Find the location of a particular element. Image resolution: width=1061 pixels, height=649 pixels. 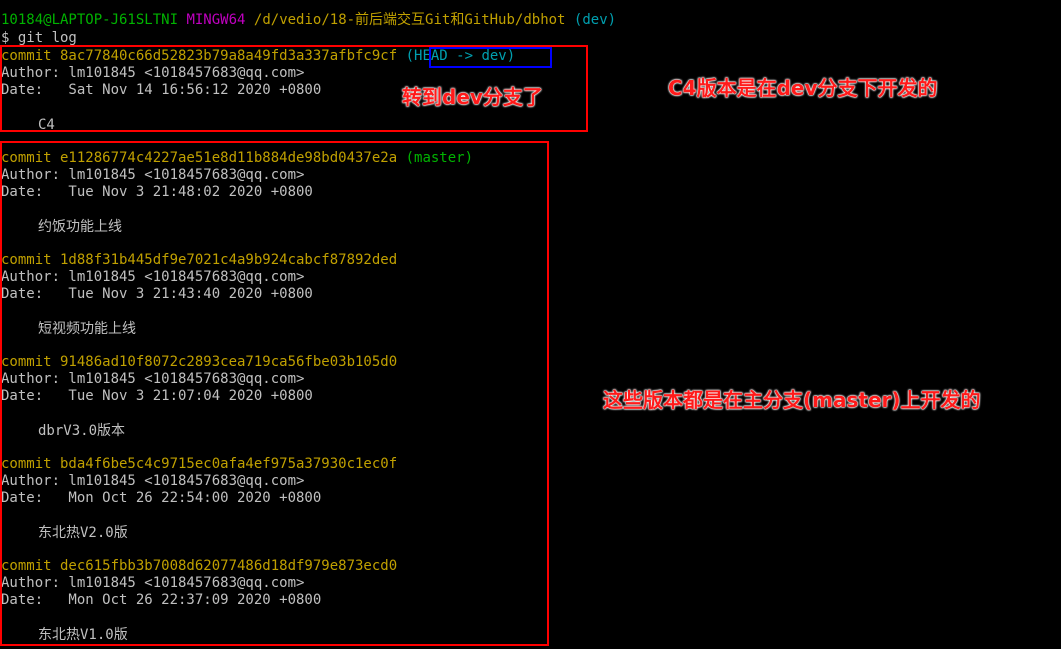

annotation-master-commits: 这些版本都是在主分支(master)上开发的 is located at coordinates (792, 400).